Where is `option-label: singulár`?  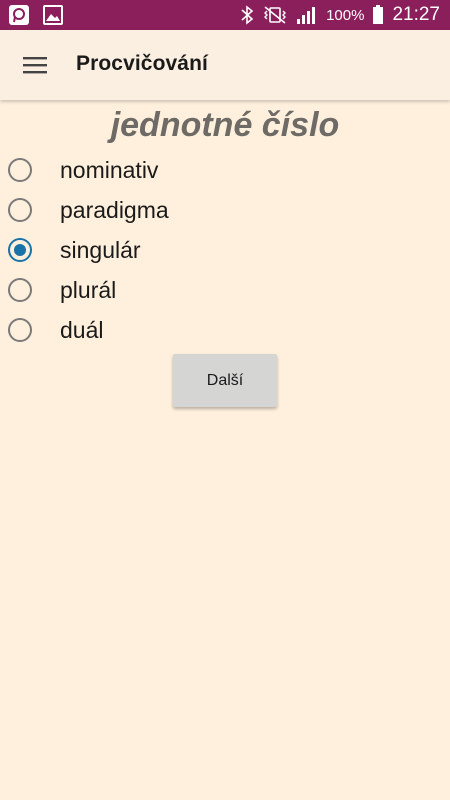 option-label: singulár is located at coordinates (100, 250).